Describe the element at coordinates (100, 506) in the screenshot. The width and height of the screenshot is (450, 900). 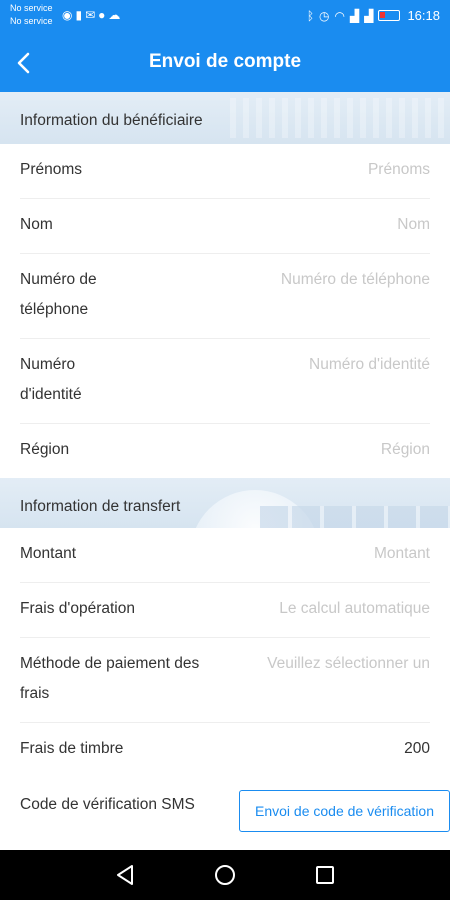
I see `section-title: Information de transfert` at that location.